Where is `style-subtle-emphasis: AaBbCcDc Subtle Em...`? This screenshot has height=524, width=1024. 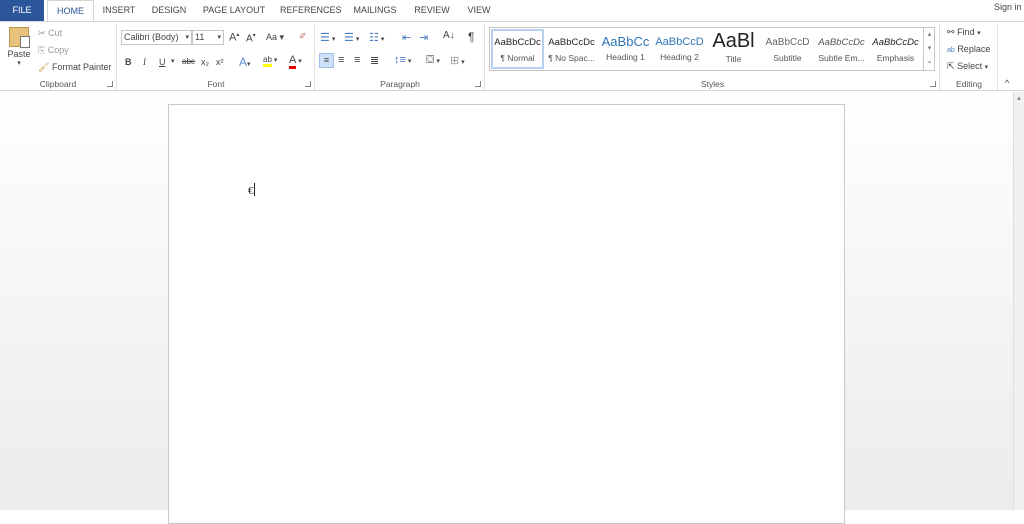 style-subtle-emphasis: AaBbCcDc Subtle Em... is located at coordinates (841, 49).